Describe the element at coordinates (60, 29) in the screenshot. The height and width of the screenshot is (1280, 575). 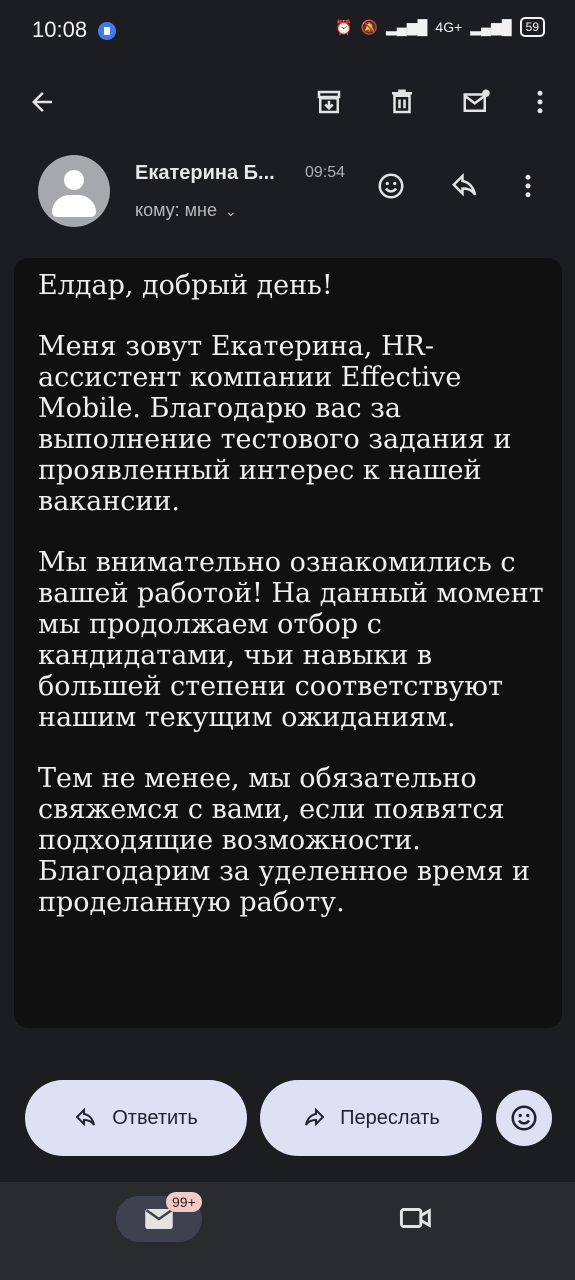
I see `status-time: 10:08` at that location.